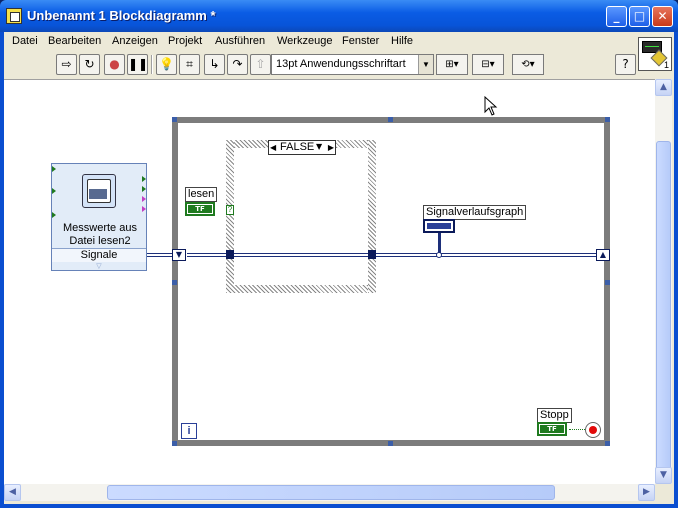  I want to click on toolbar-separator, so click(152, 64).